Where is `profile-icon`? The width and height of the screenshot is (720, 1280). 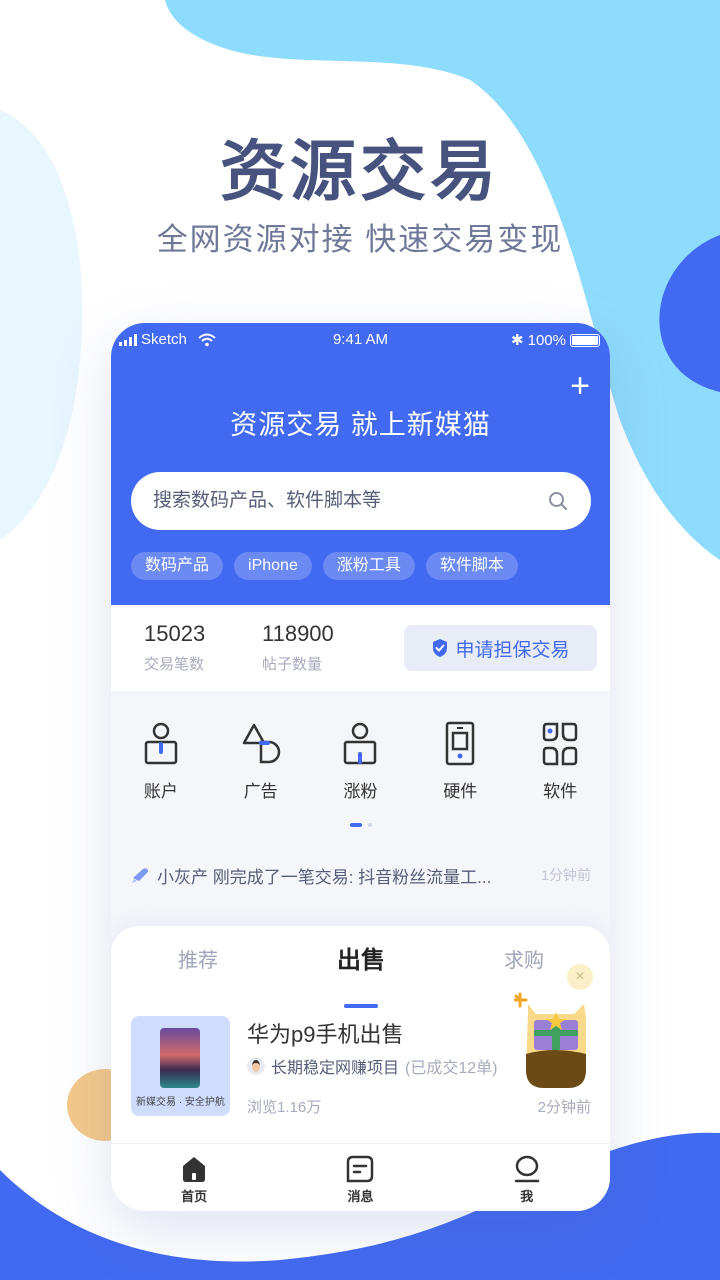
profile-icon is located at coordinates (527, 1169).